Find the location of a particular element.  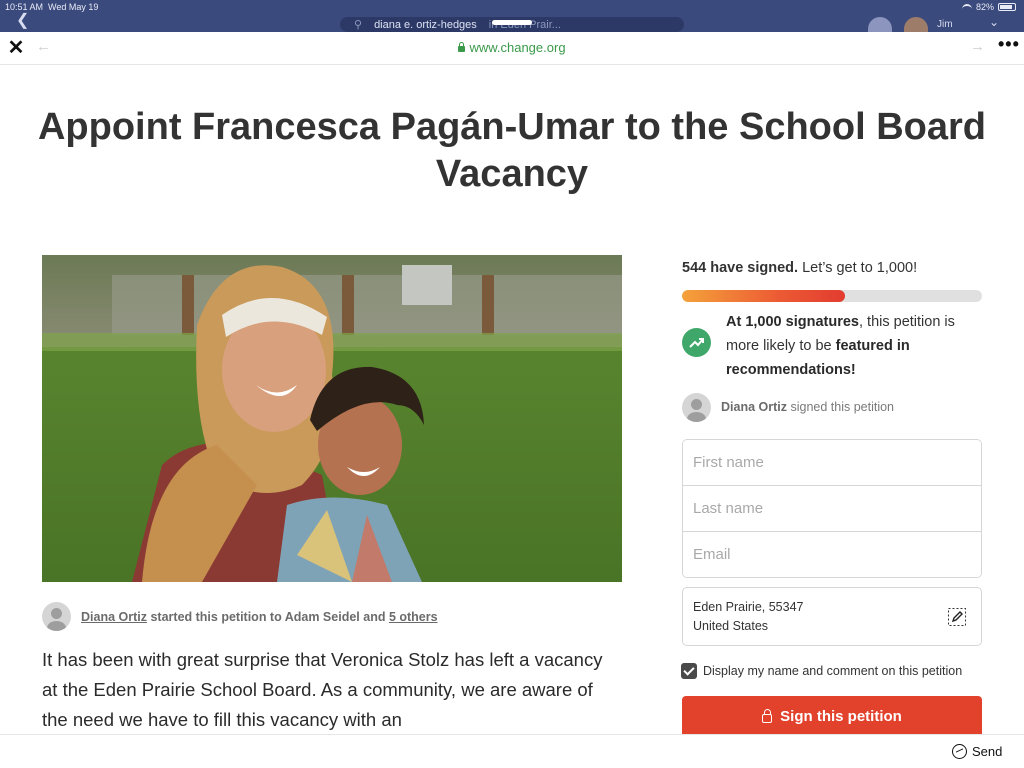

signature-count: 544 have signed. Let’s get to 1,000! is located at coordinates (800, 268).